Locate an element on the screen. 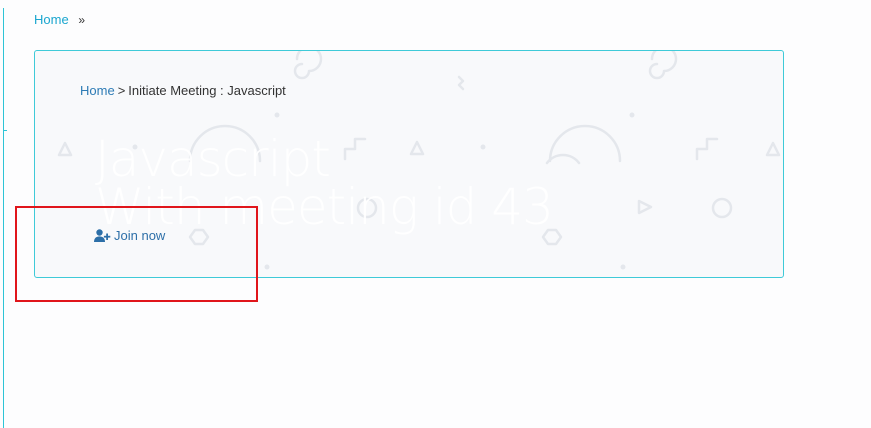 The image size is (871, 428). breadcrumb: Home » is located at coordinates (59, 20).